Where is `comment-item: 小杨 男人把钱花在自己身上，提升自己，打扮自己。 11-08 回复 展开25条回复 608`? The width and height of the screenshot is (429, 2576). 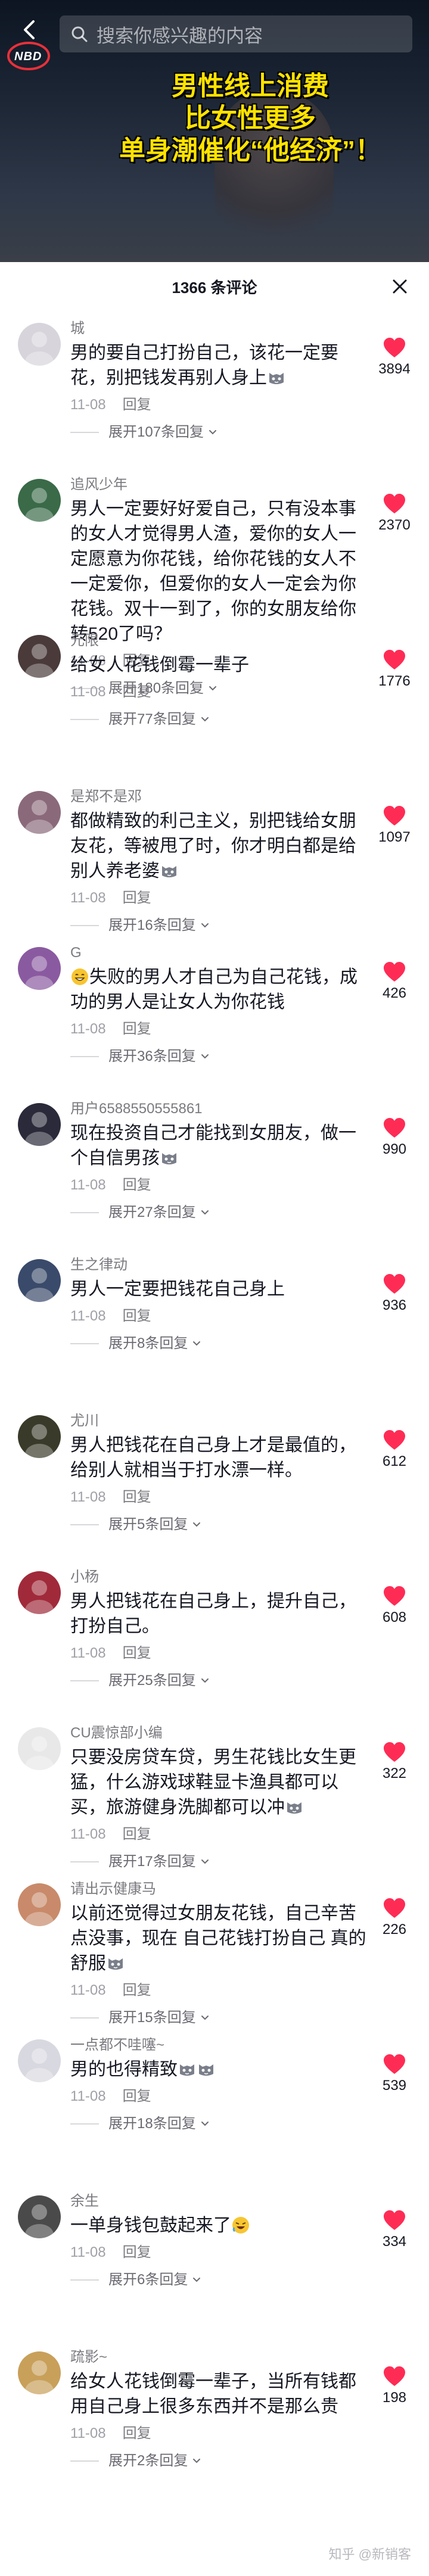
comment-item: 小杨 男人把钱花在自己身上，提升自己，打扮自己。 11-08 回复 展开25条回复 608 is located at coordinates (214, 1637).